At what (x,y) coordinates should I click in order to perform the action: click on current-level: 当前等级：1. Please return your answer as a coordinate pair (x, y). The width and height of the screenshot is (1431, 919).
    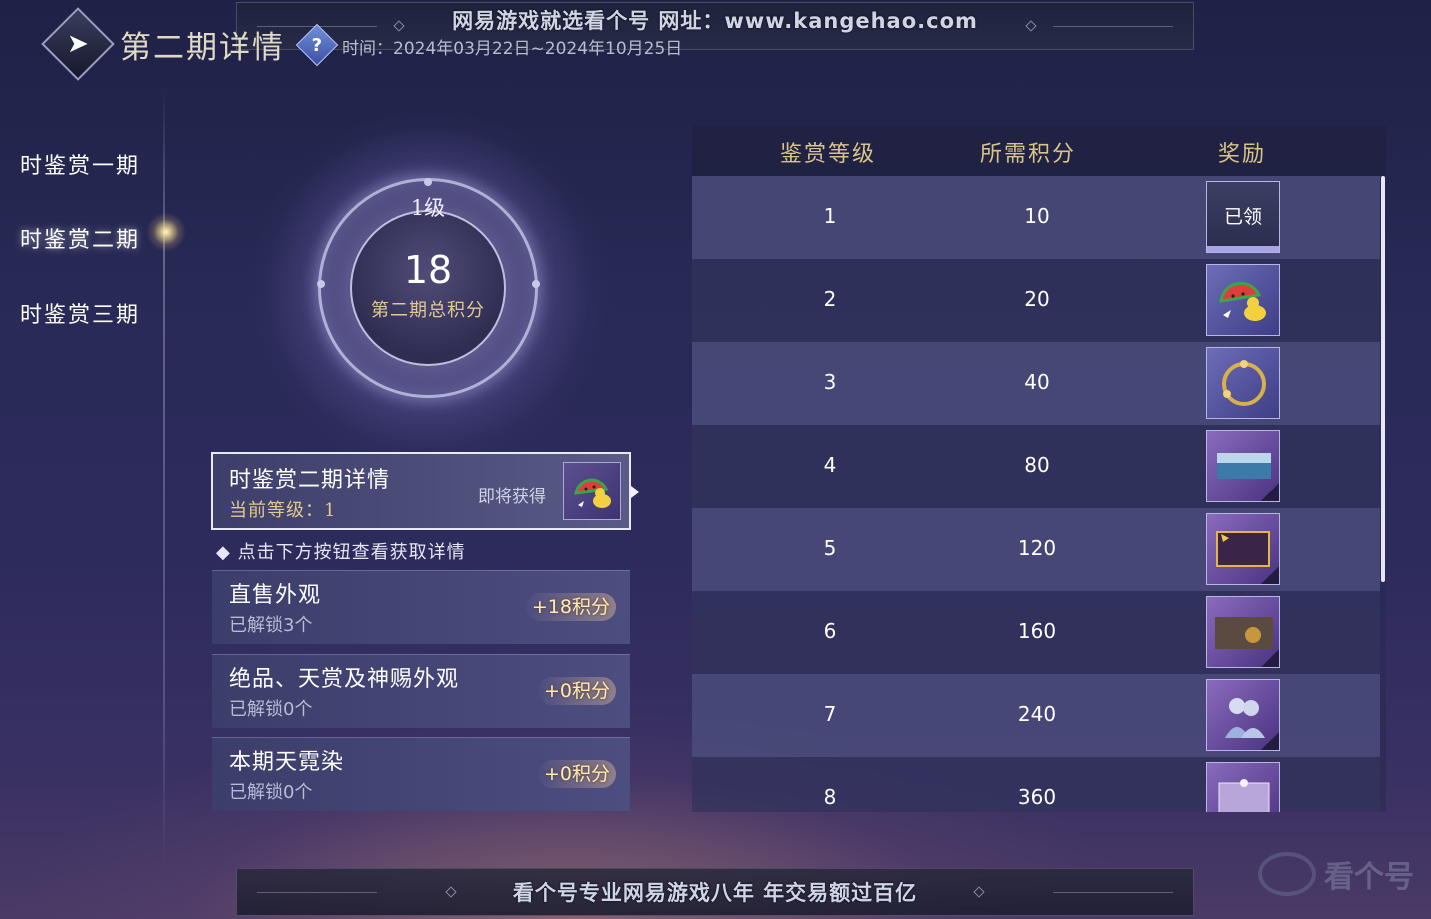
    Looking at the image, I should click on (283, 510).